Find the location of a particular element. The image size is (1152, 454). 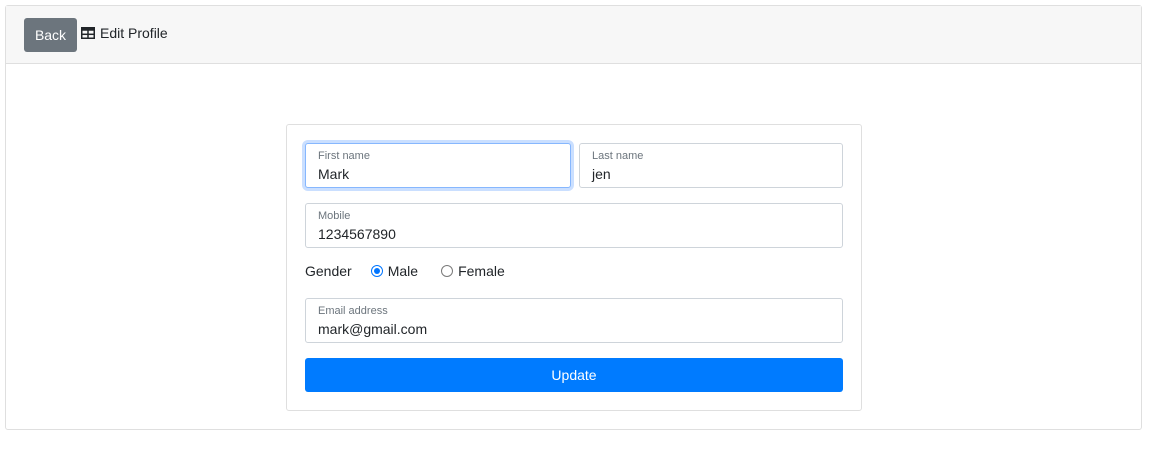

page-title: Edit Profile is located at coordinates (124, 33).